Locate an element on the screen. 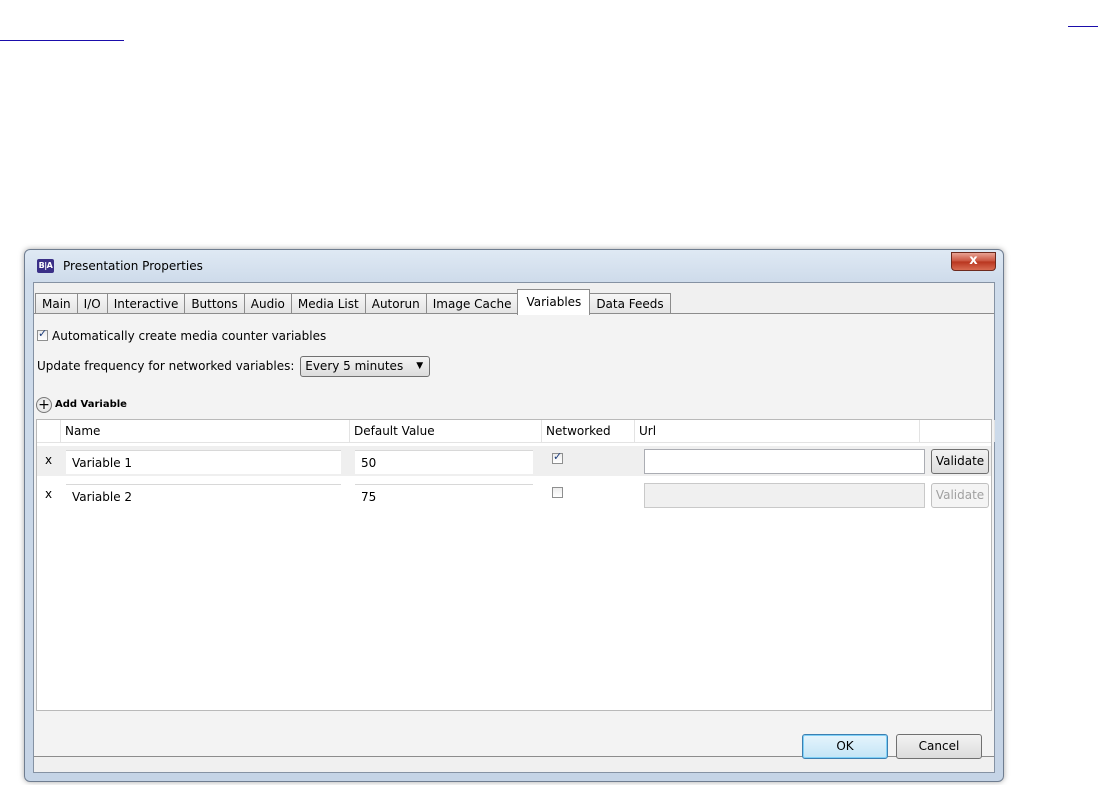 This screenshot has height=785, width=1098. variable-name-input: Variable 2 is located at coordinates (203, 496).